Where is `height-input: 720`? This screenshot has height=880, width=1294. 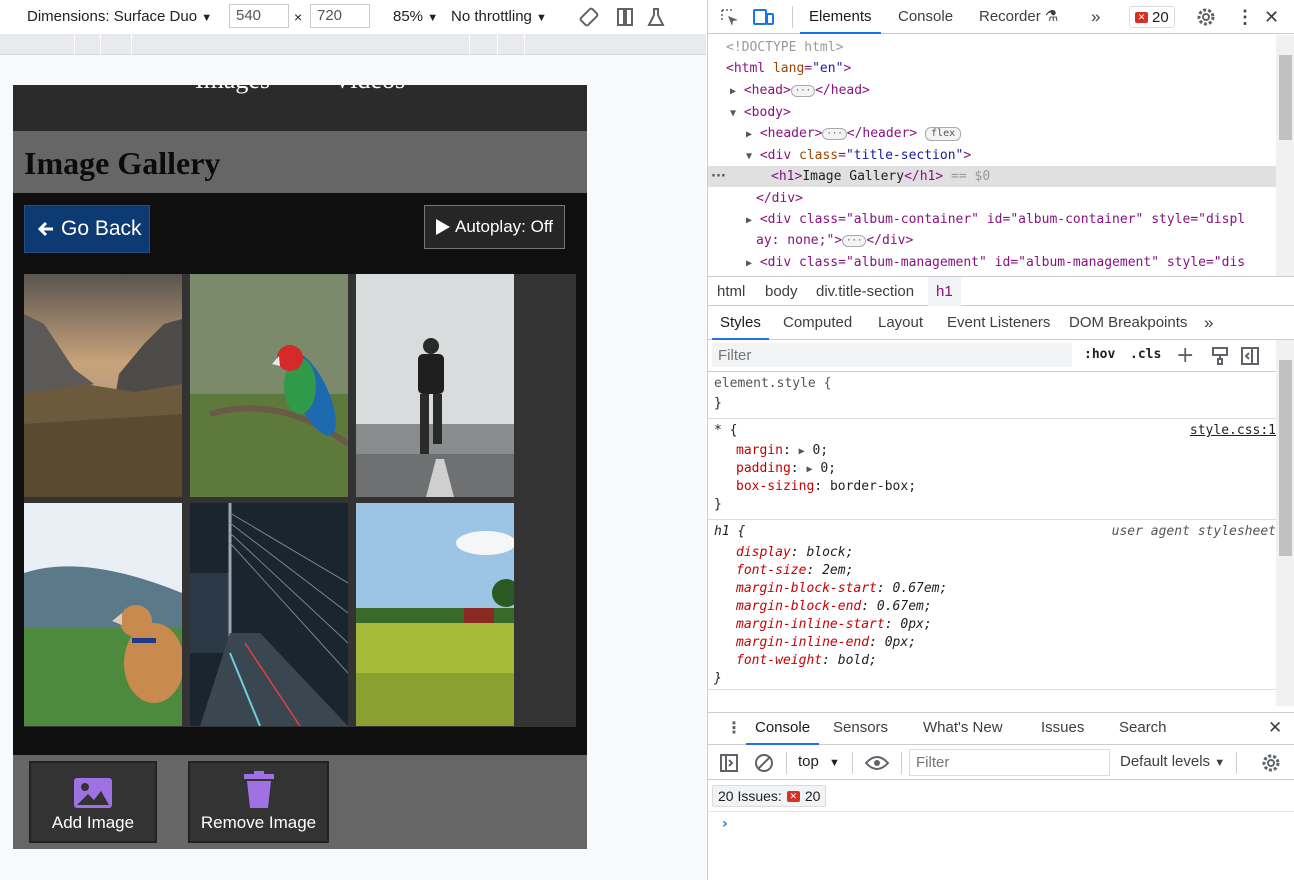 height-input: 720 is located at coordinates (340, 16).